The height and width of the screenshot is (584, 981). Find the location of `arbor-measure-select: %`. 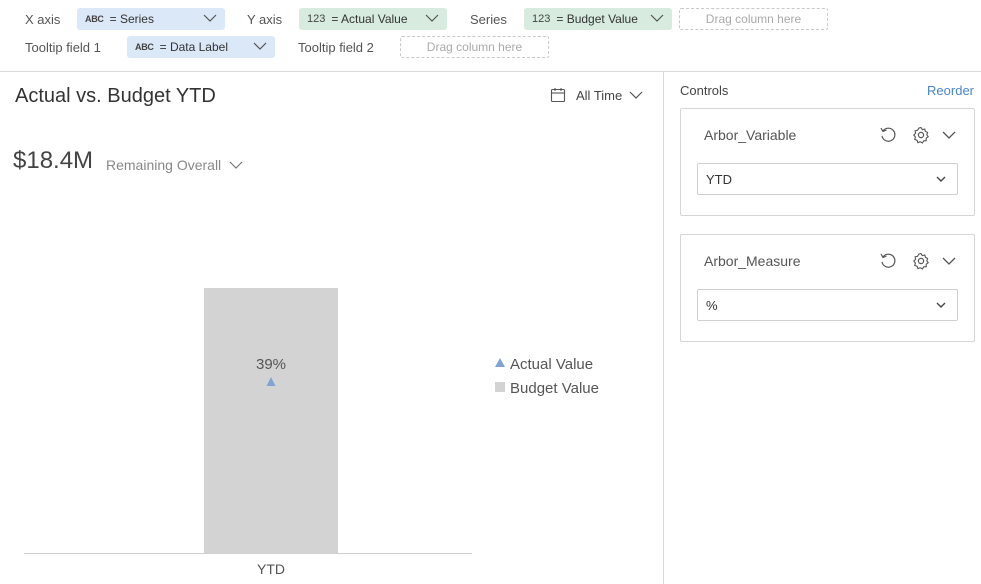

arbor-measure-select: % is located at coordinates (827, 305).